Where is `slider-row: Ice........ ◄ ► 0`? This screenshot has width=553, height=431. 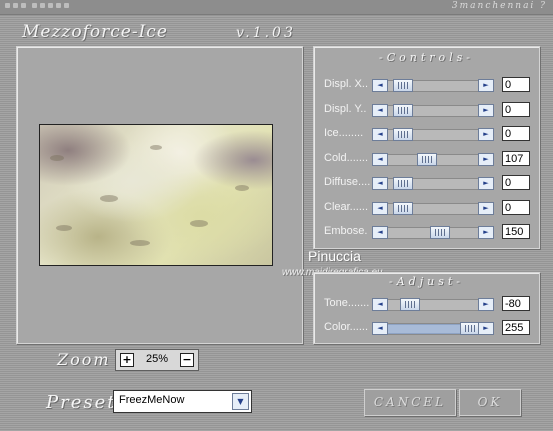
slider-row: Ice........ ◄ ► 0 is located at coordinates (428, 134).